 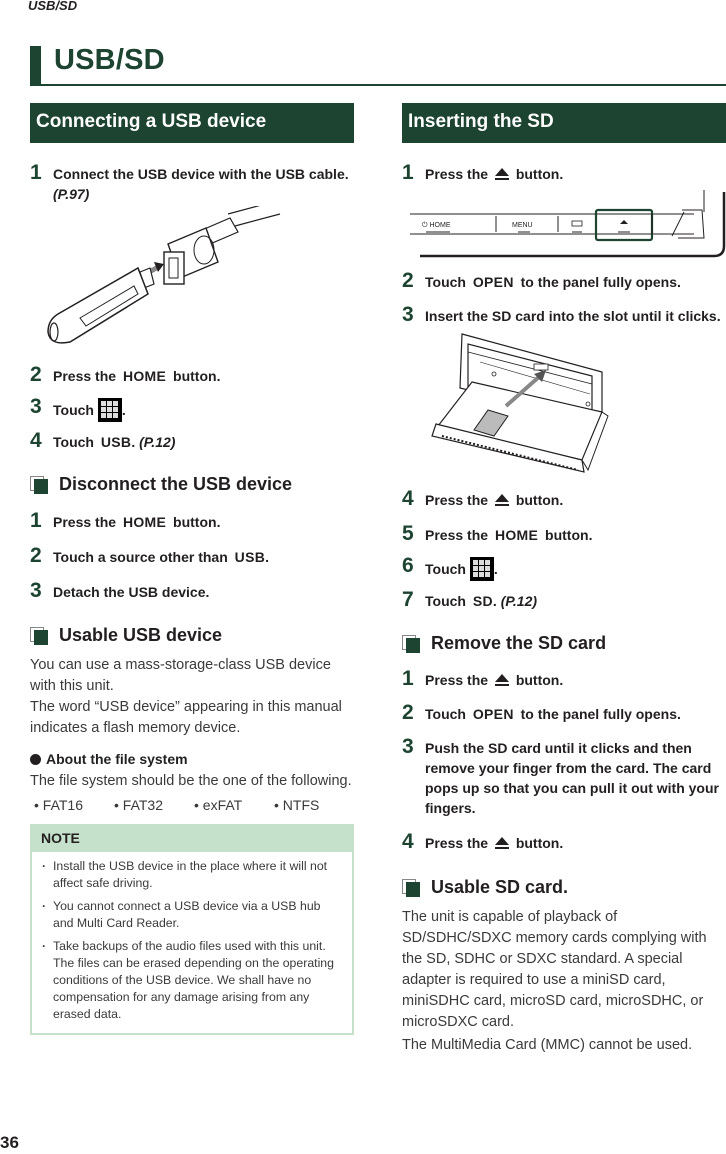 What do you see at coordinates (192, 759) in the screenshot?
I see `file-system-heading: About the file system` at bounding box center [192, 759].